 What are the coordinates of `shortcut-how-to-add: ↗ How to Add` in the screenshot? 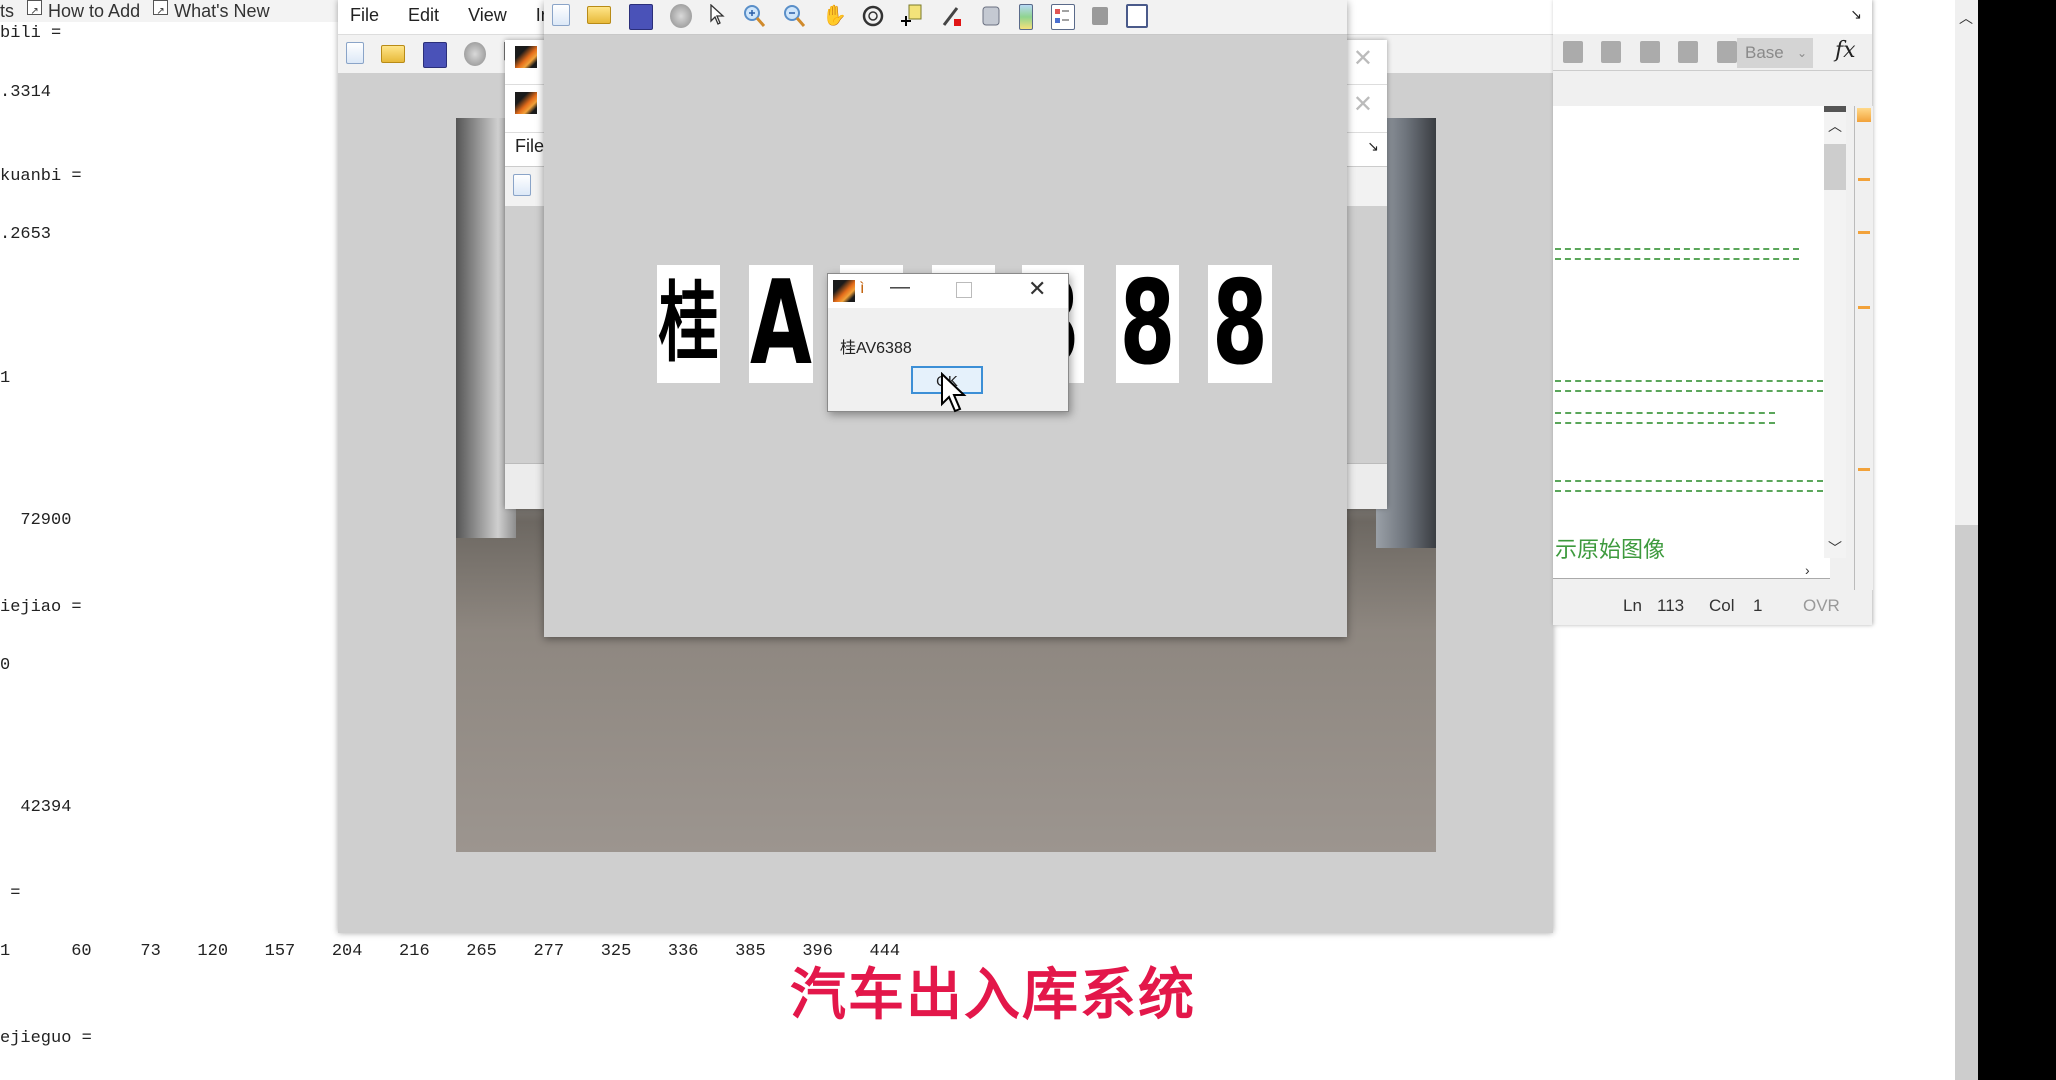 It's located at (79, 11).